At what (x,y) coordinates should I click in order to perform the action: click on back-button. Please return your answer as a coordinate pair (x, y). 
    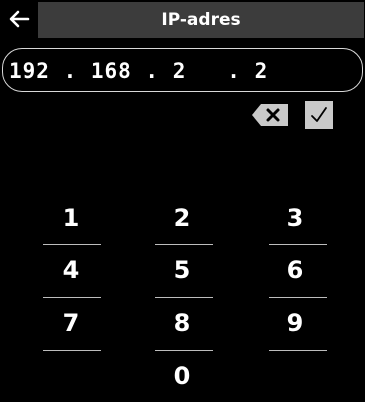
    Looking at the image, I should click on (19, 19).